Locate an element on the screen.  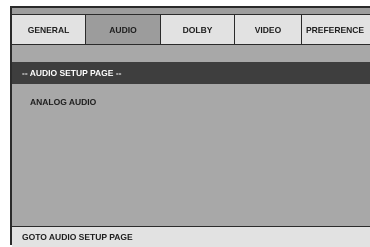
tab-bar: GENERAL AUDIO DOLBY VIDEO PREFERENCE is located at coordinates (191, 30).